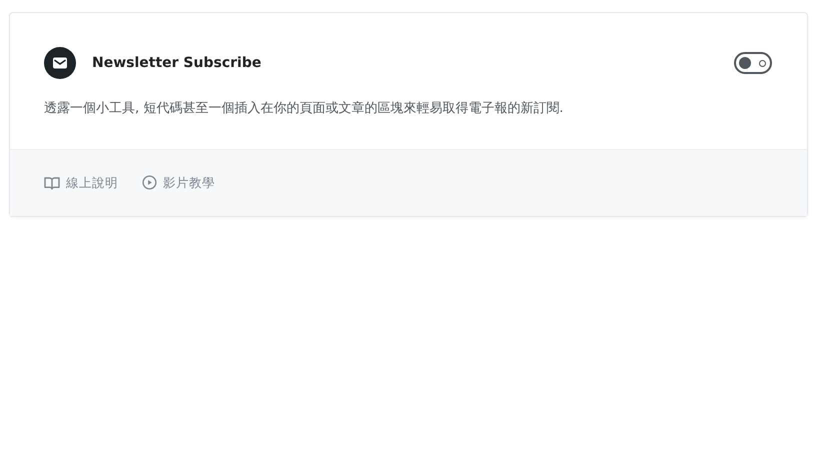  What do you see at coordinates (149, 182) in the screenshot?
I see `play-icon` at bounding box center [149, 182].